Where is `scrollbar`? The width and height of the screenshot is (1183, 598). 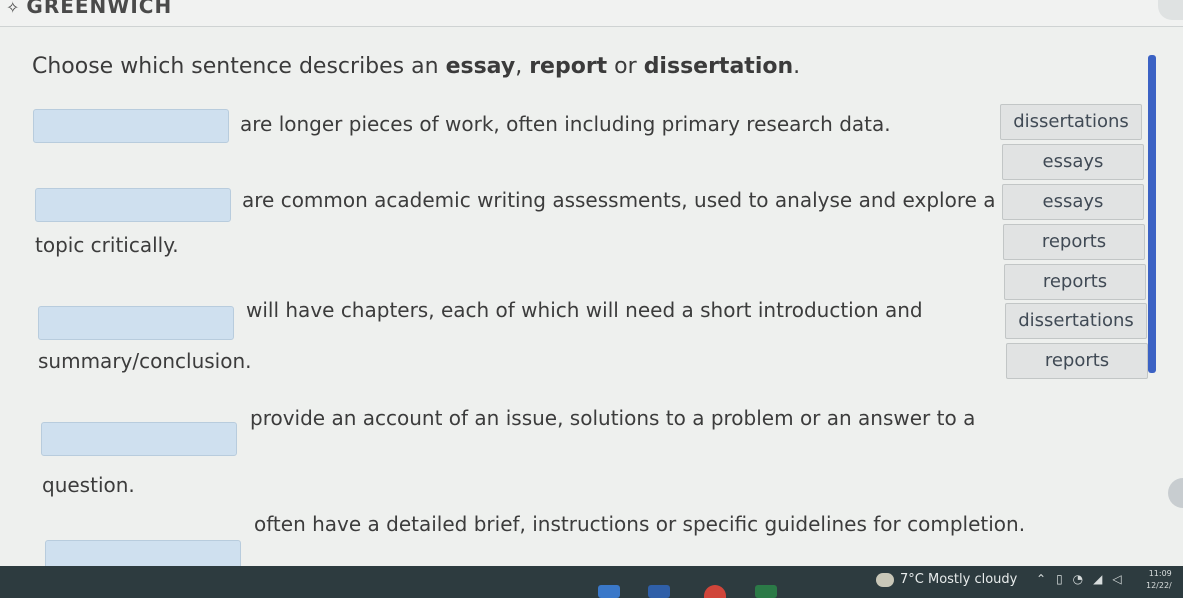
scrollbar is located at coordinates (1152, 214).